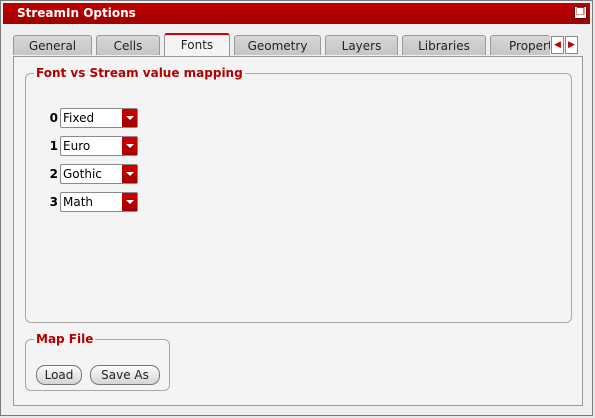 This screenshot has height=418, width=595. What do you see at coordinates (82, 174) in the screenshot?
I see `font-select-value: Gothic` at bounding box center [82, 174].